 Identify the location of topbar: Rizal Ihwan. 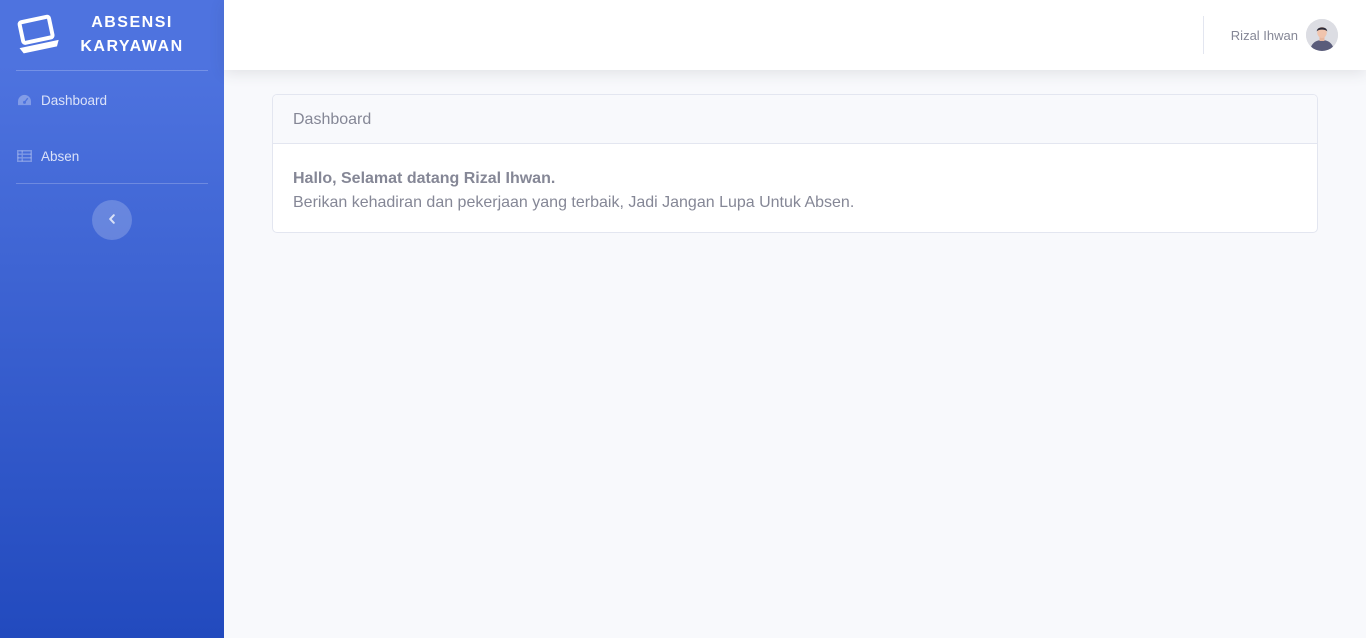
(795, 35).